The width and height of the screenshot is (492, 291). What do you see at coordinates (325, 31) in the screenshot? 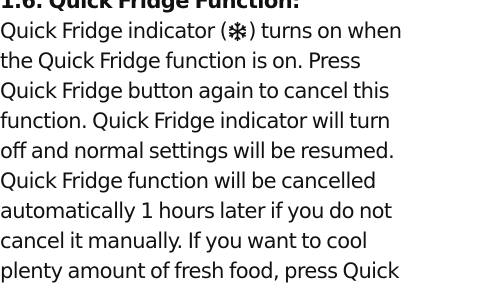
I see `line-1-text-after-icon: ) turns on when` at bounding box center [325, 31].